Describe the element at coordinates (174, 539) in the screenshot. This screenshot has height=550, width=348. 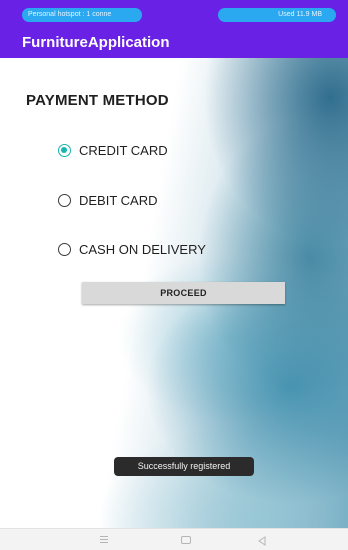
I see `navigation-bar` at that location.